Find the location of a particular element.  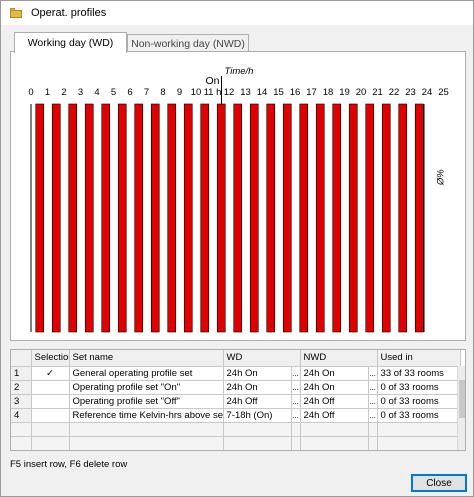

column-header-nwd: NWD is located at coordinates (339, 358).